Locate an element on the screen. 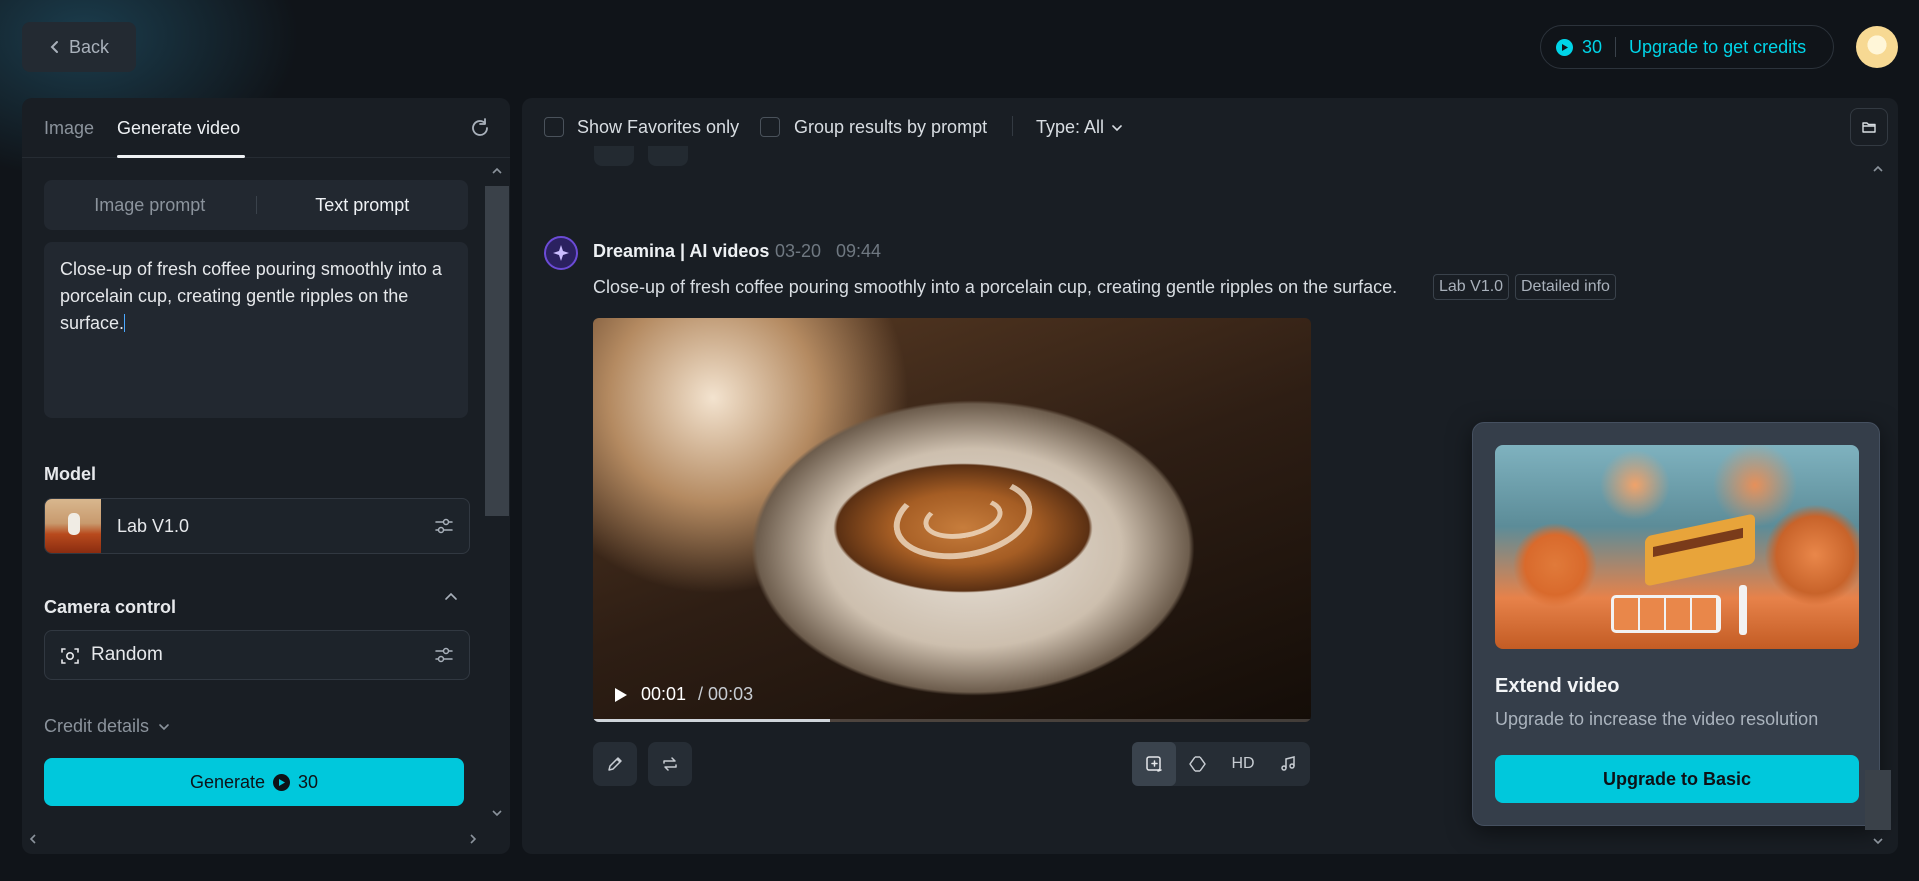 The height and width of the screenshot is (881, 1919). generate-button: Generate 30 is located at coordinates (254, 782).